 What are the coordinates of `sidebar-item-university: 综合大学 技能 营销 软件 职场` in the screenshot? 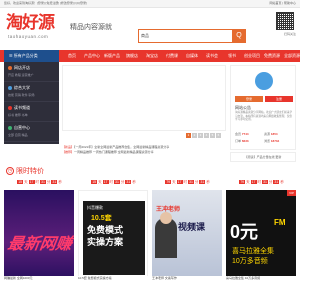 It's located at (31, 92).